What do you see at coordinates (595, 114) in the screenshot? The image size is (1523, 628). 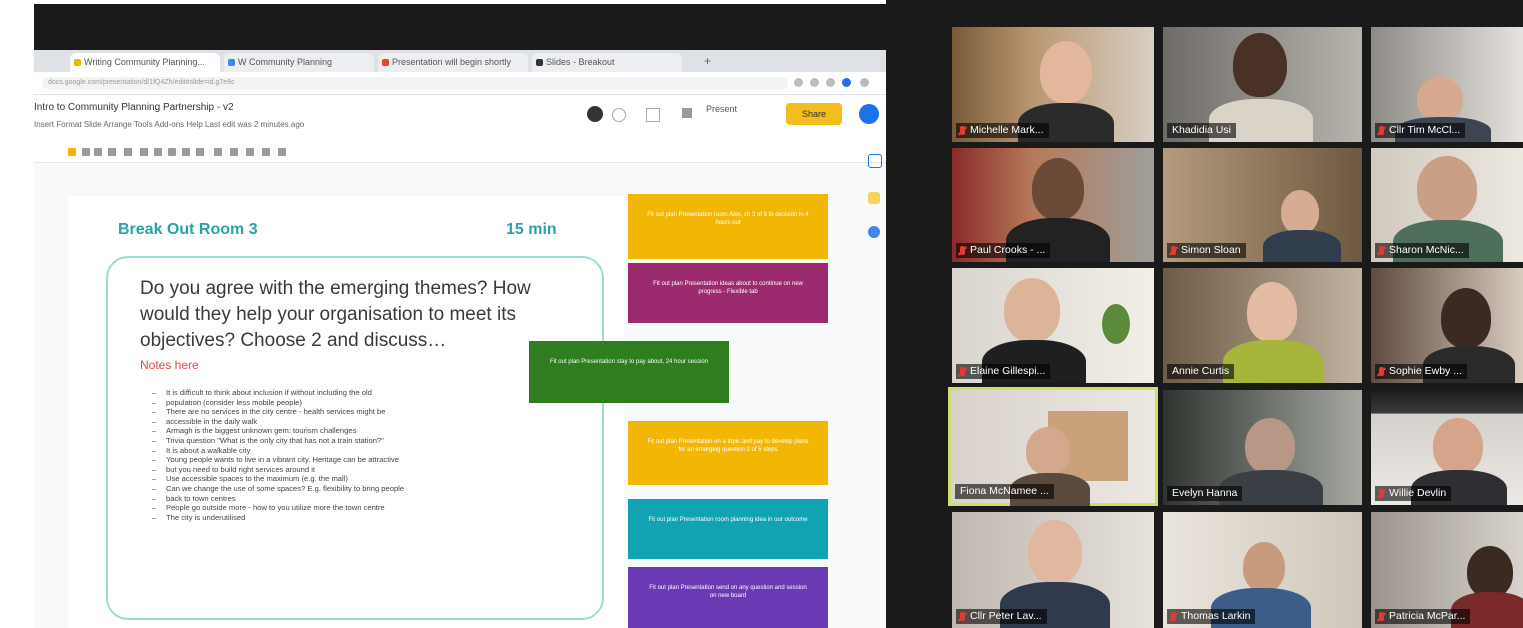 I see `user-avatar` at bounding box center [595, 114].